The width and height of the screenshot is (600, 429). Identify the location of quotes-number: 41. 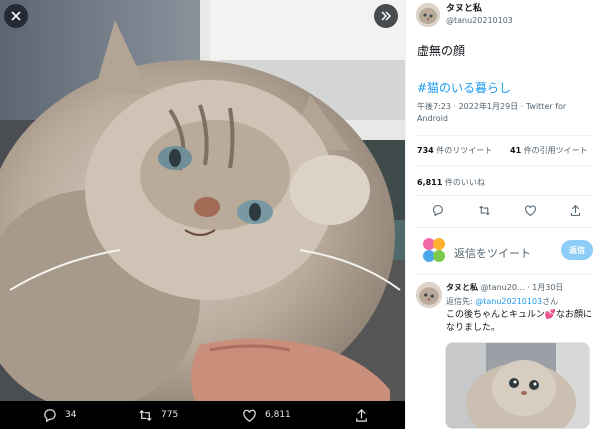
(516, 150).